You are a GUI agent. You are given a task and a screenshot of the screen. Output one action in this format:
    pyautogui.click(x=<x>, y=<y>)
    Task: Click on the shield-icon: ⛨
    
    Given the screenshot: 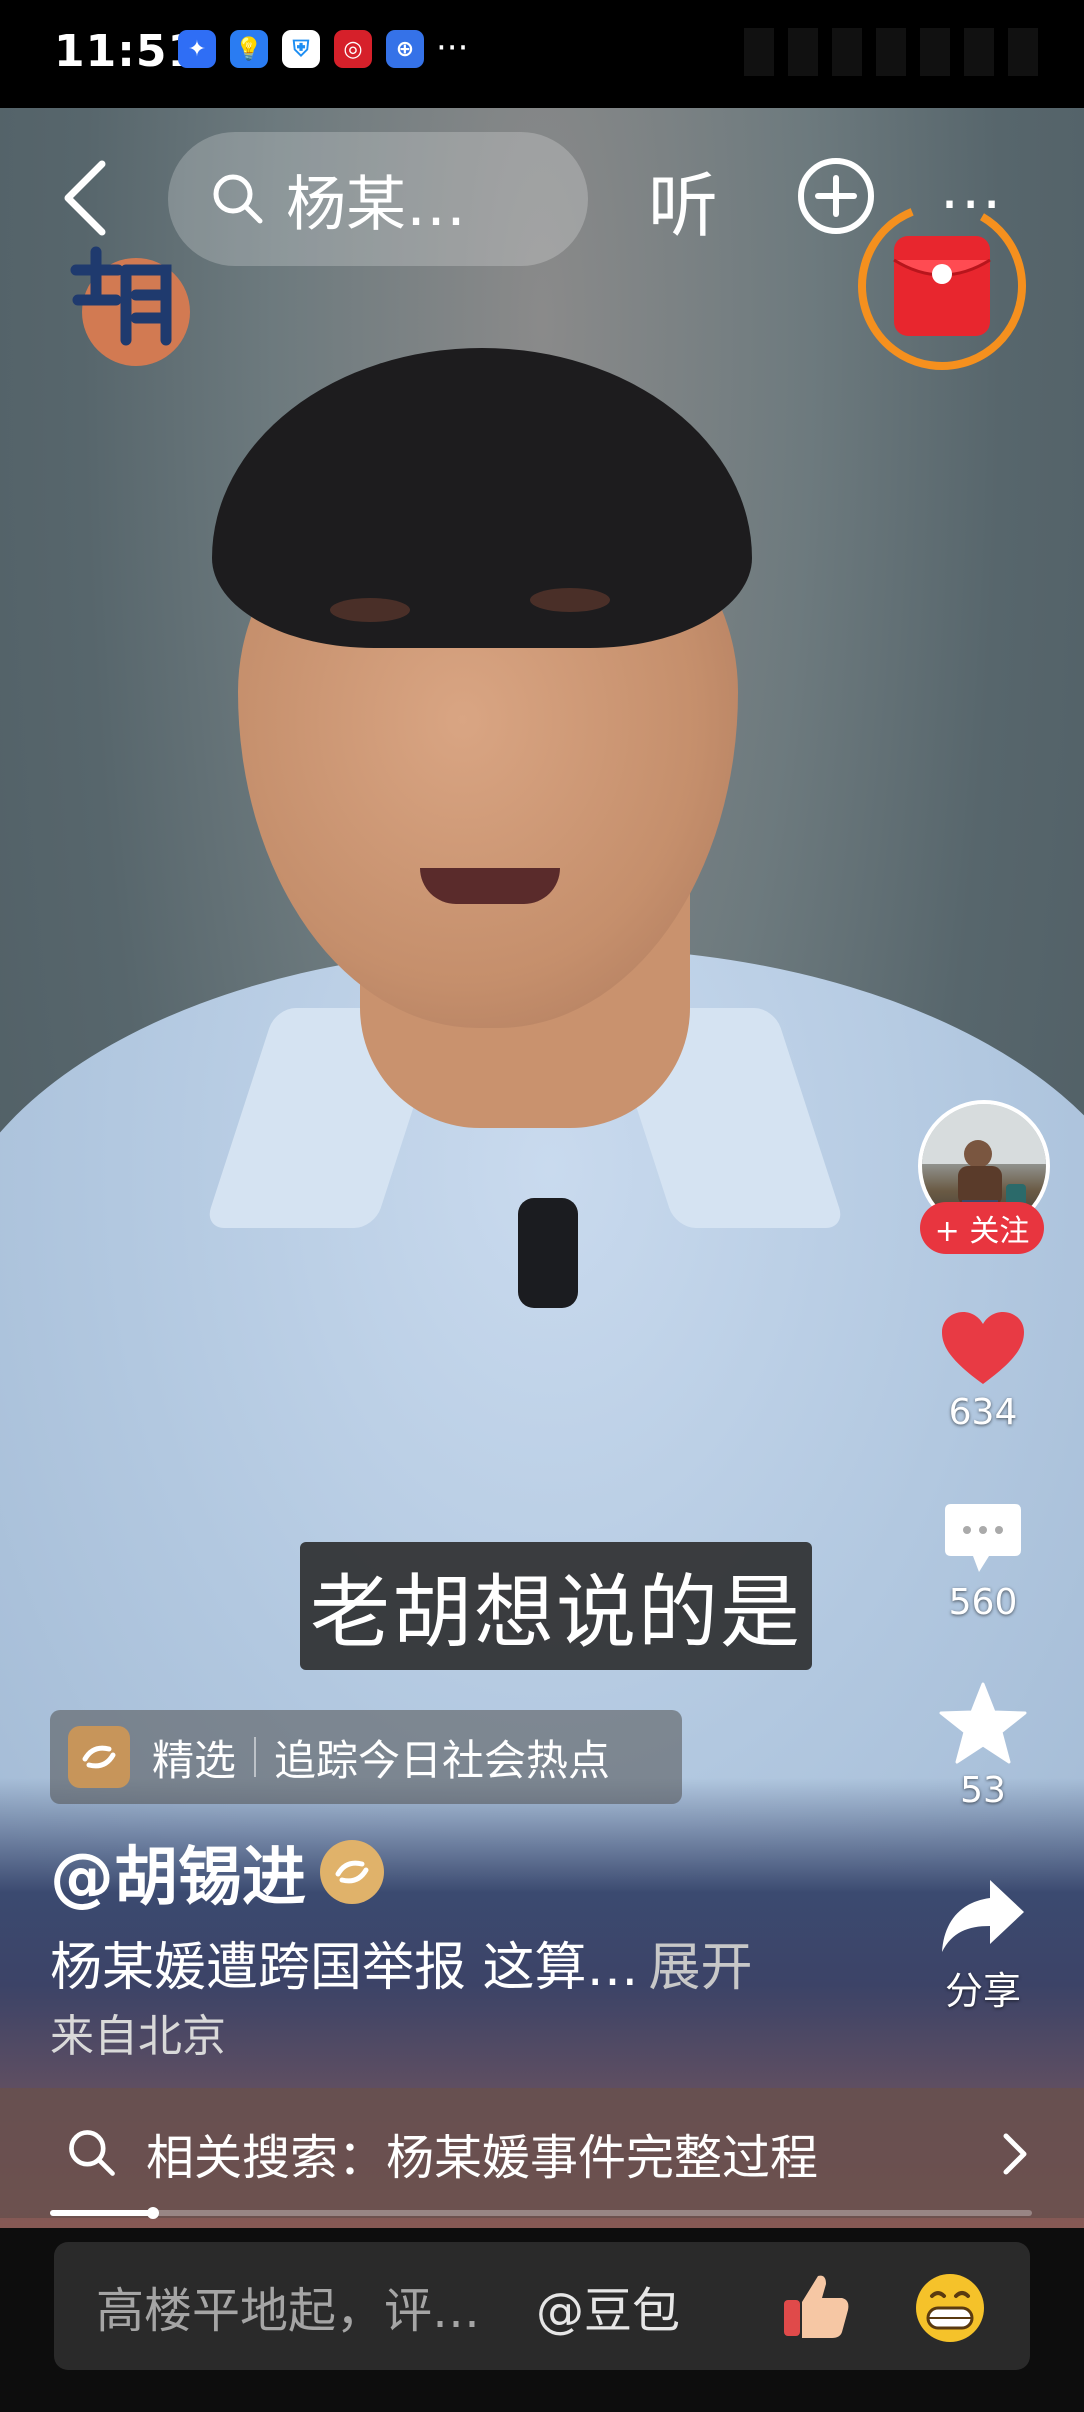 What is the action you would take?
    pyautogui.click(x=301, y=49)
    